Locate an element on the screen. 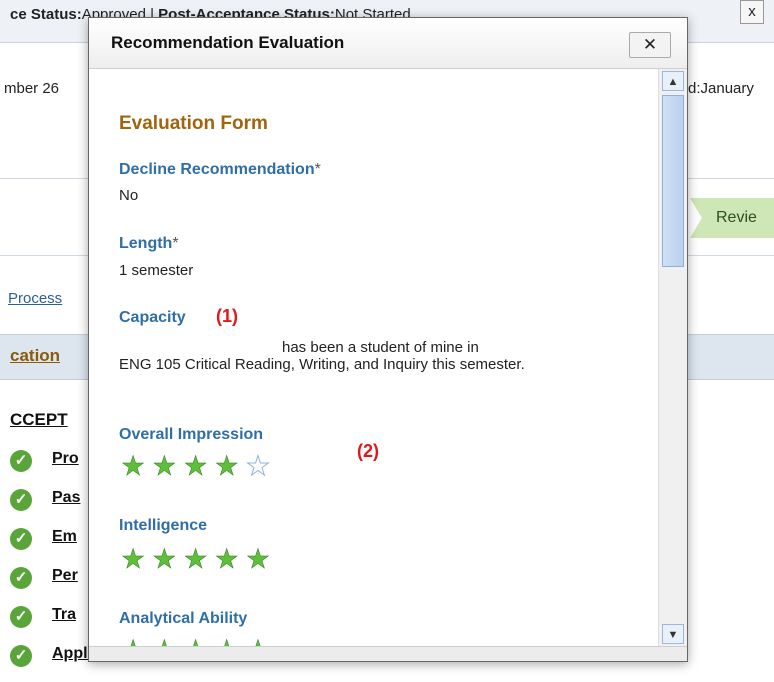 The height and width of the screenshot is (682, 774). acceptance-heading: CCEPT is located at coordinates (39, 419).